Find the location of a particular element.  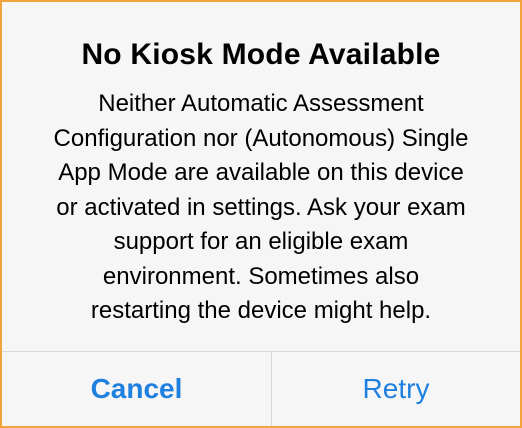

alert-title: No Kiosk Mode Available is located at coordinates (261, 54).